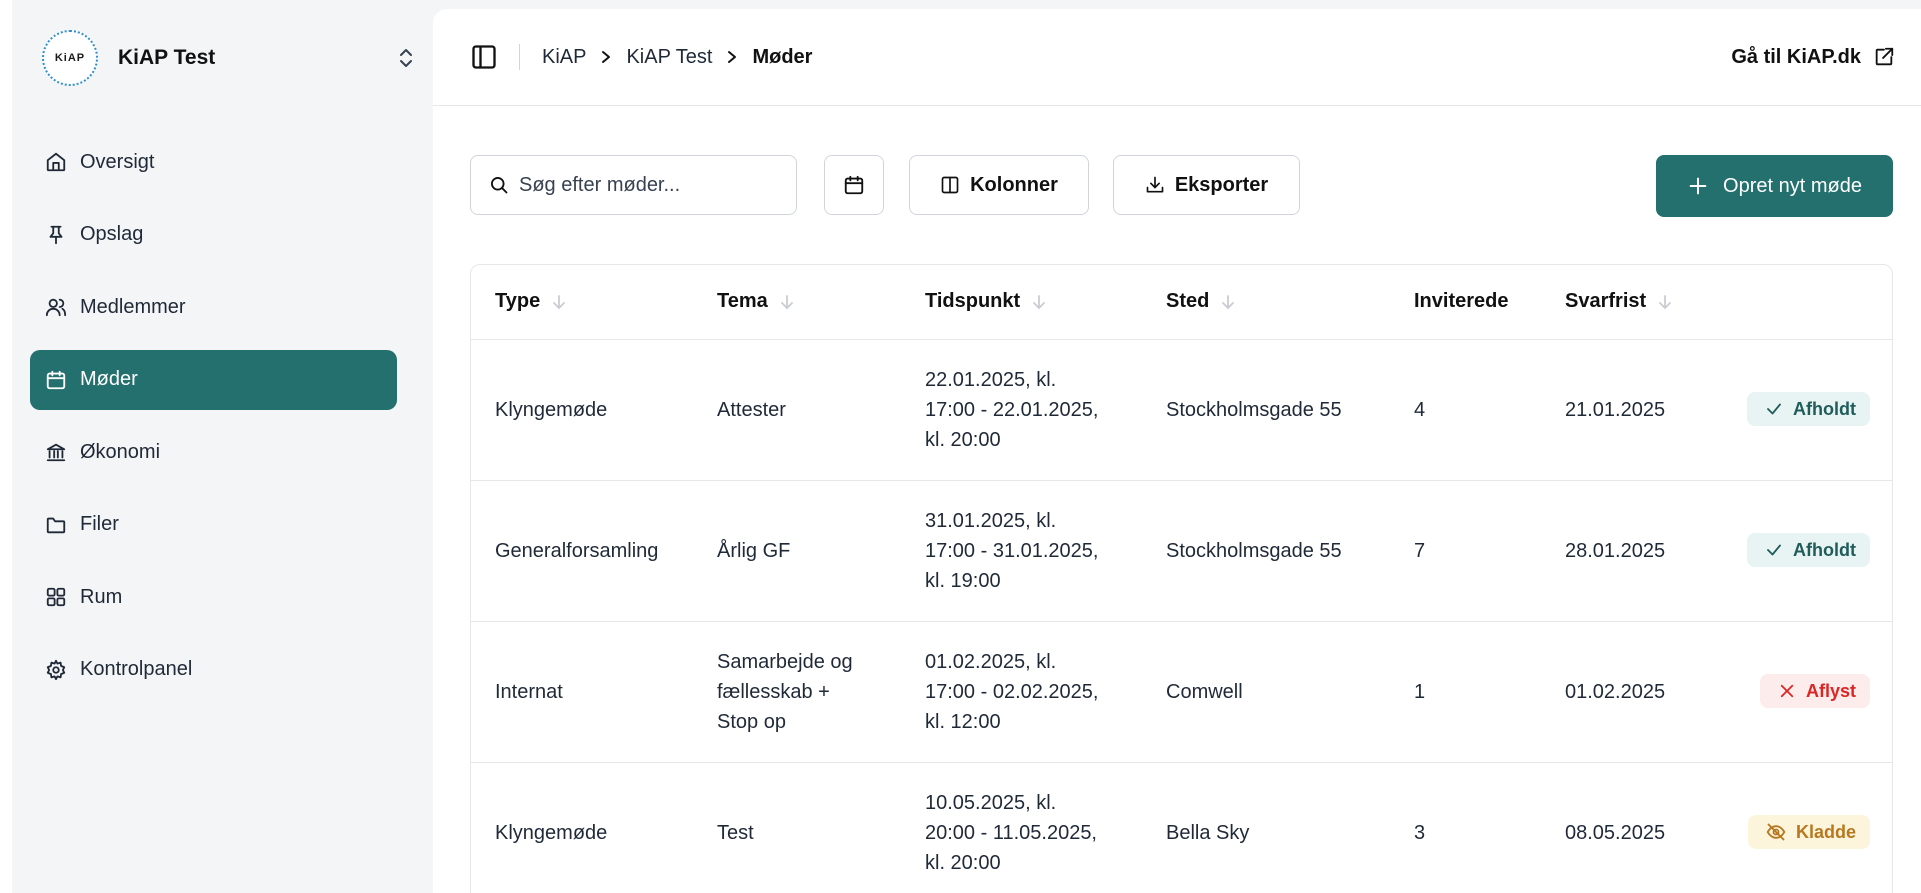 The height and width of the screenshot is (893, 1921). I want to click on cell-sted: Comwell, so click(1266, 692).